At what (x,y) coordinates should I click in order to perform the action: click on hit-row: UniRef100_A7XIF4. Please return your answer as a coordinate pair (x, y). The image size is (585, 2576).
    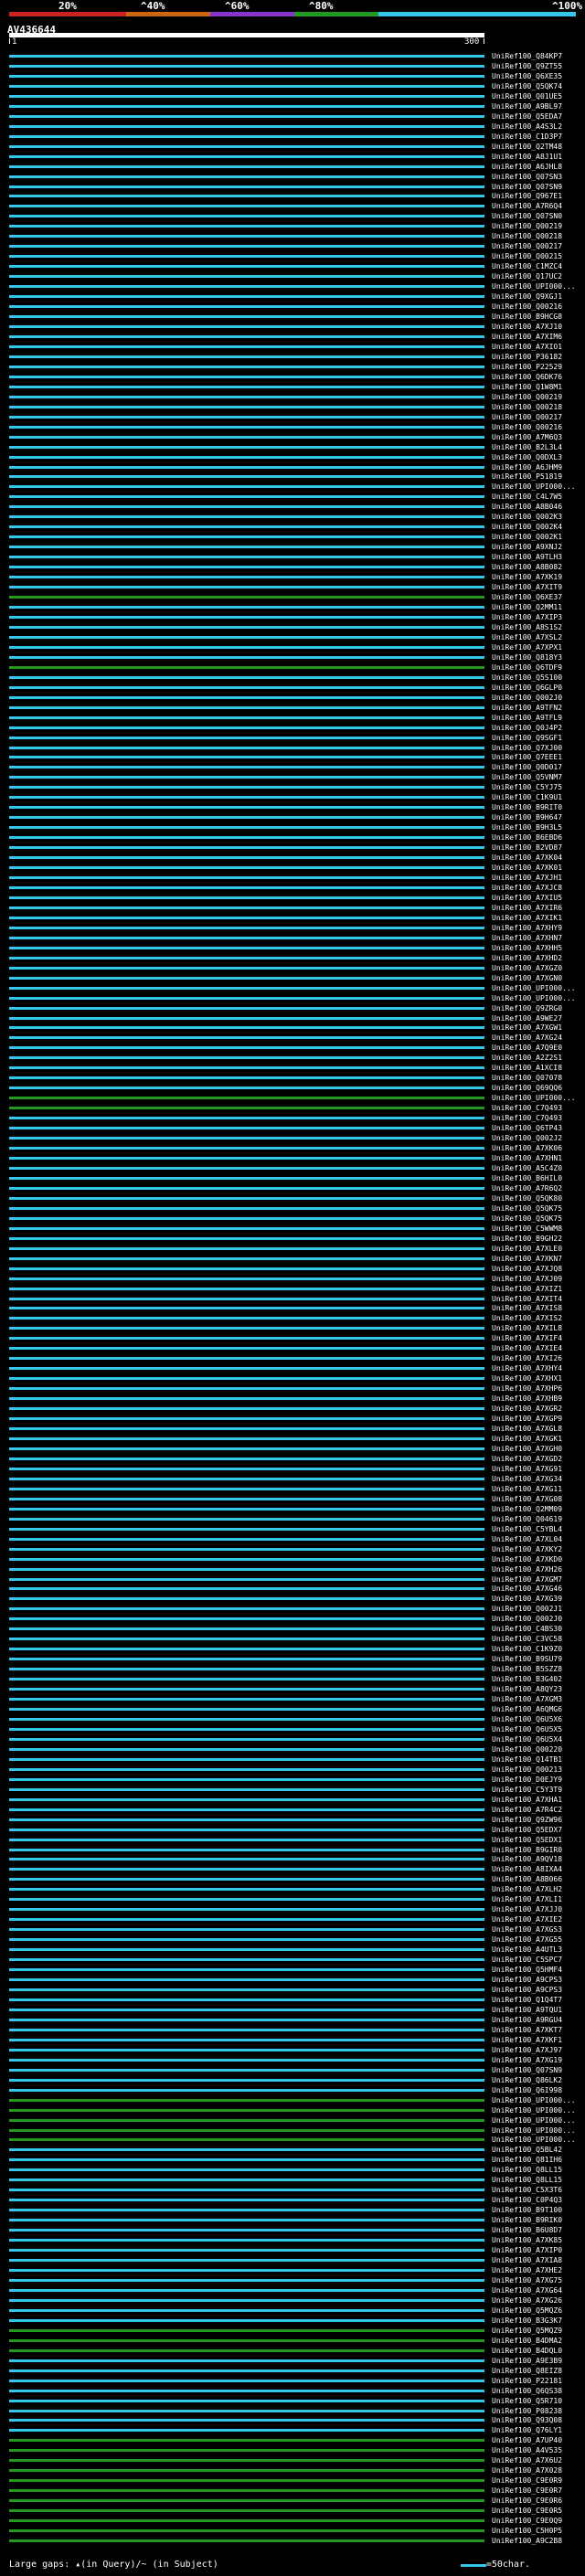
    Looking at the image, I should click on (293, 1338).